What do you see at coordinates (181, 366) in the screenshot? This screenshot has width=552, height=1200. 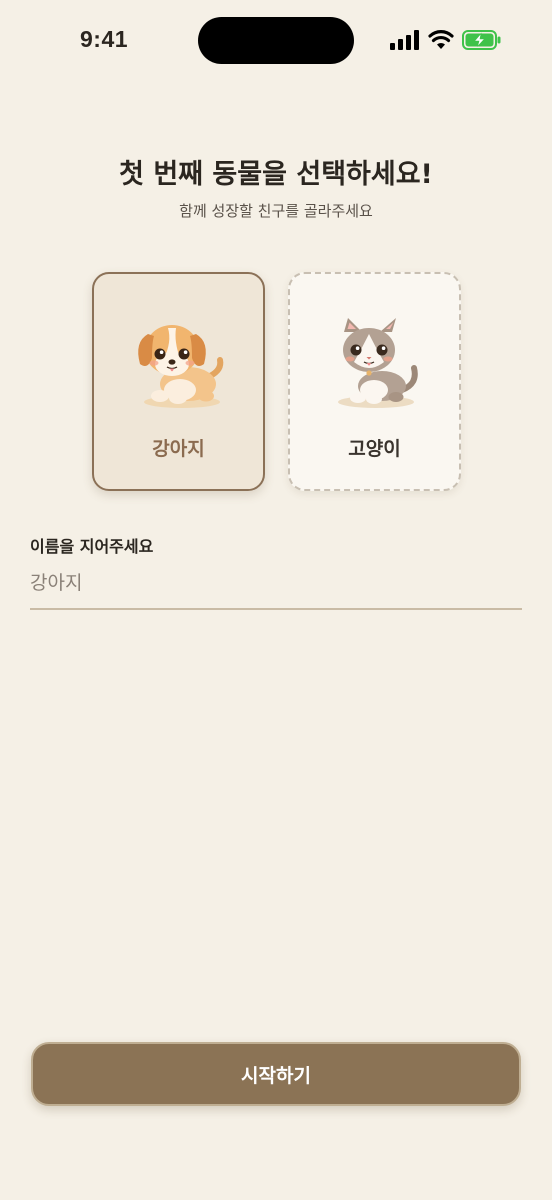 I see `puppy-illustration` at bounding box center [181, 366].